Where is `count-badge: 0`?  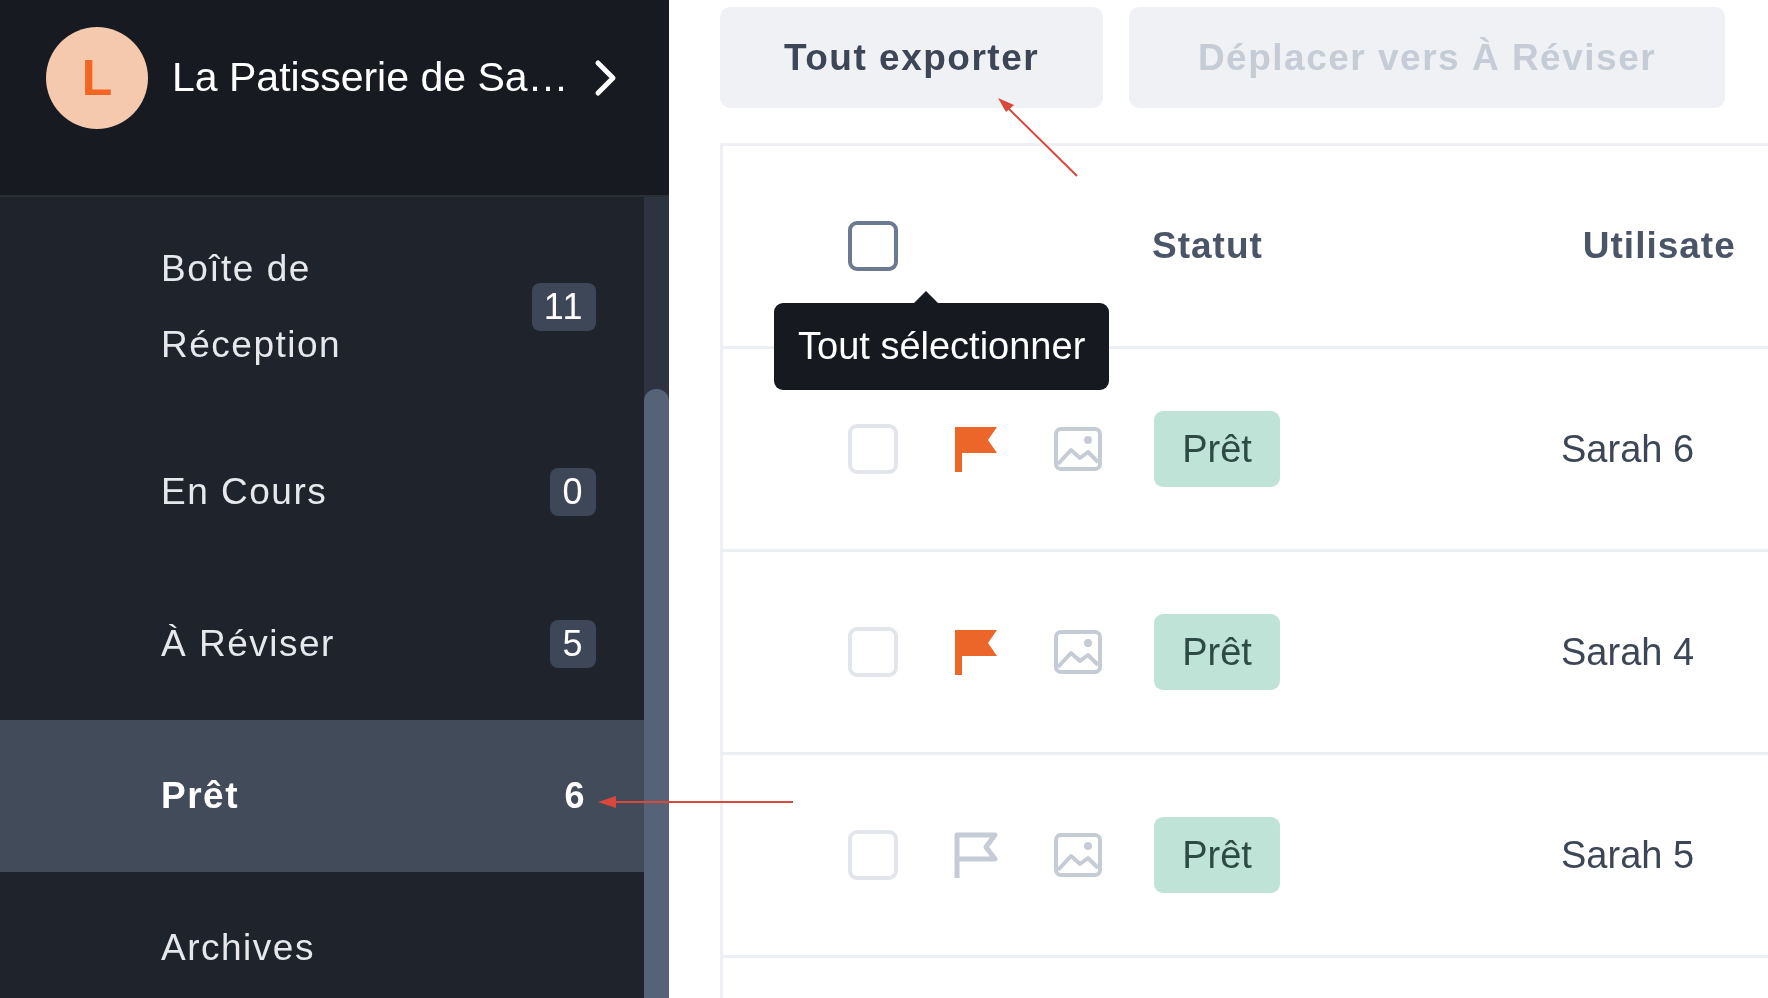 count-badge: 0 is located at coordinates (573, 492).